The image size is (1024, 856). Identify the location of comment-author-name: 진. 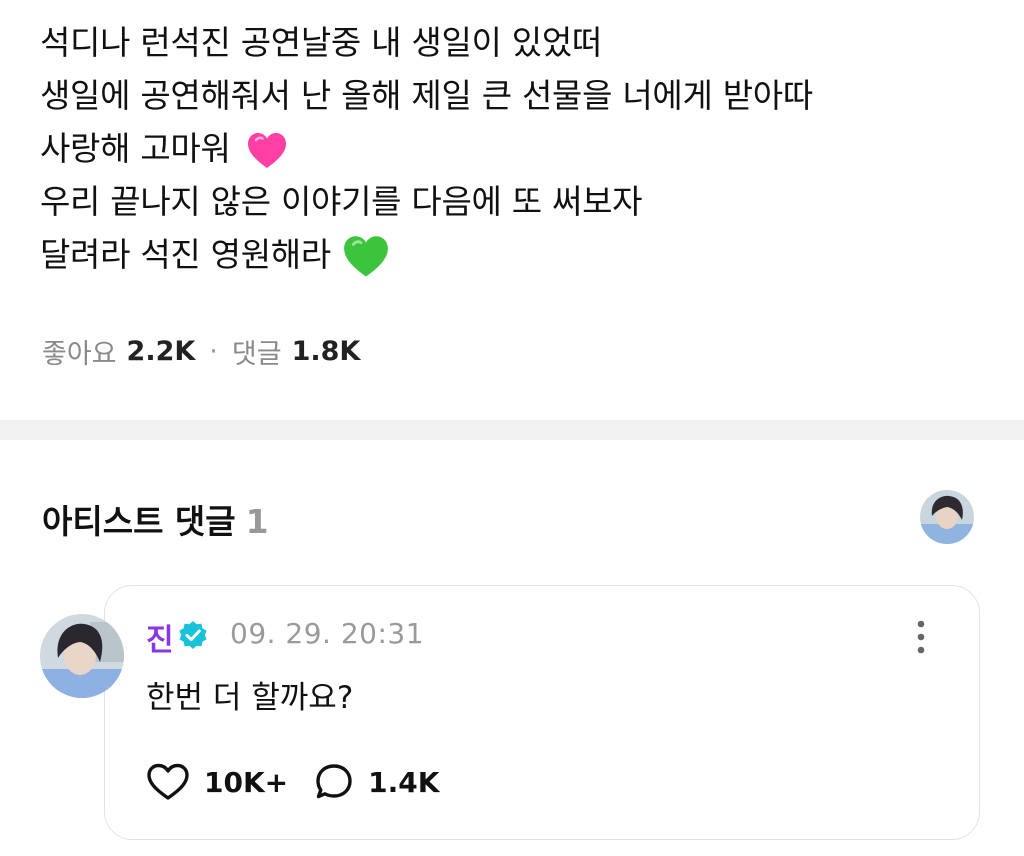
(160, 637).